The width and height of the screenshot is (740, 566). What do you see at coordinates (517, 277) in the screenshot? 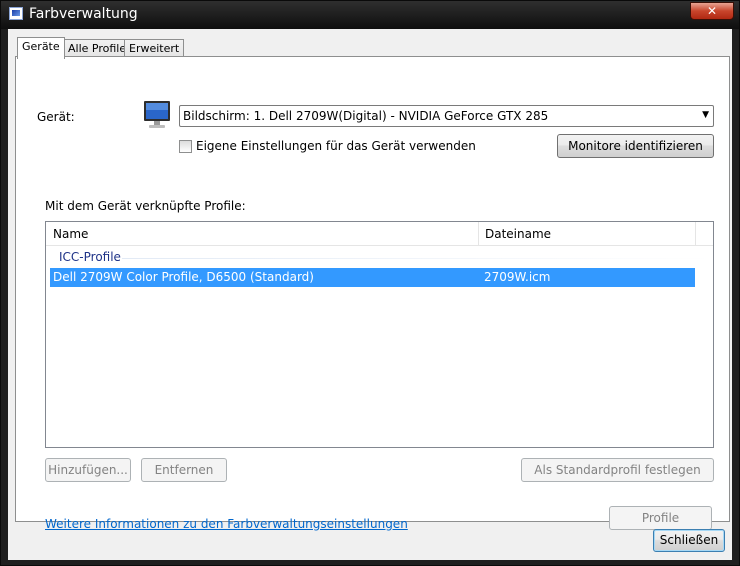
I see `profile-file-cell: 2709W.icm` at bounding box center [517, 277].